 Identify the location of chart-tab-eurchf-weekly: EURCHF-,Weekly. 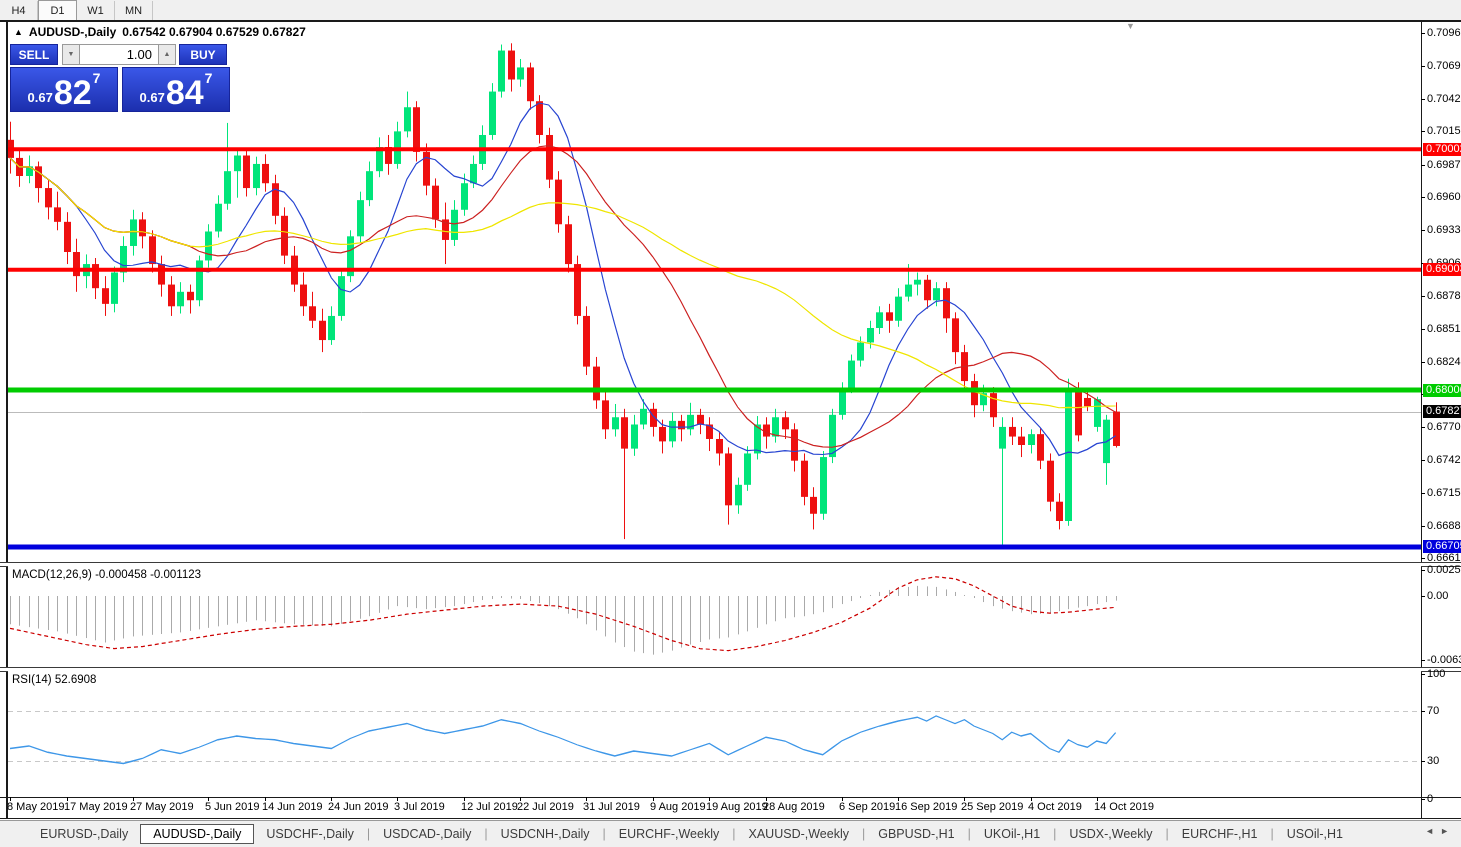
(669, 834).